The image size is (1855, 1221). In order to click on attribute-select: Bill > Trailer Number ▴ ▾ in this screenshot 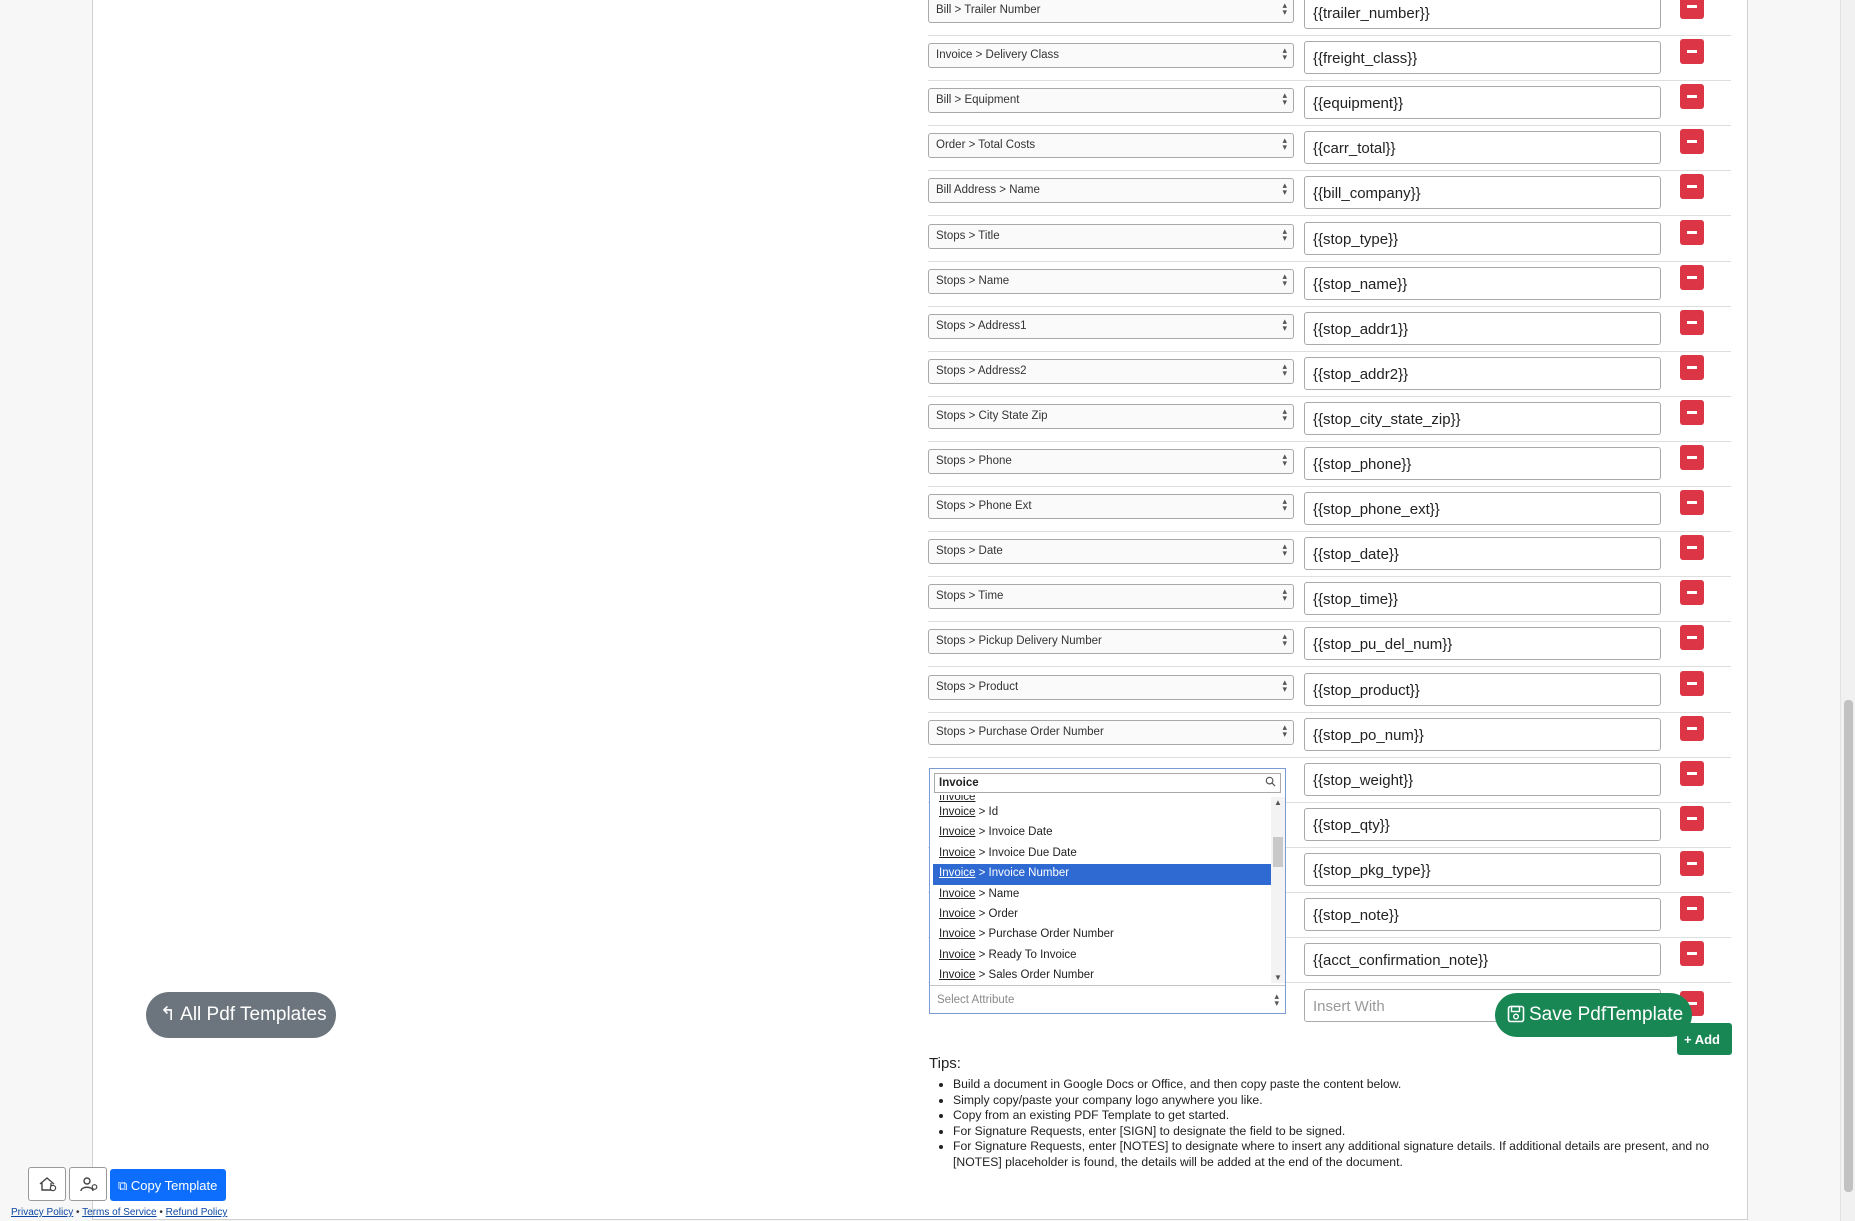, I will do `click(1111, 11)`.